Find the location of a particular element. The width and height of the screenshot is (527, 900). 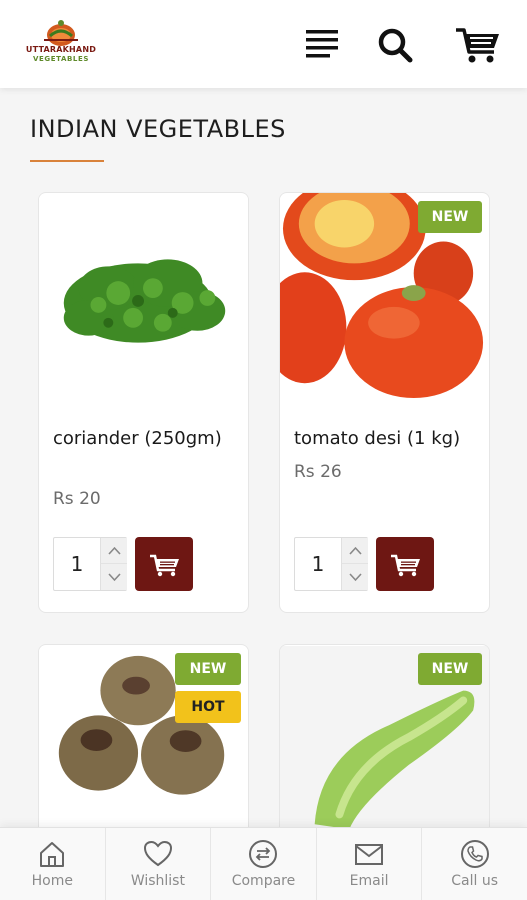

heart-icon is located at coordinates (157, 853).